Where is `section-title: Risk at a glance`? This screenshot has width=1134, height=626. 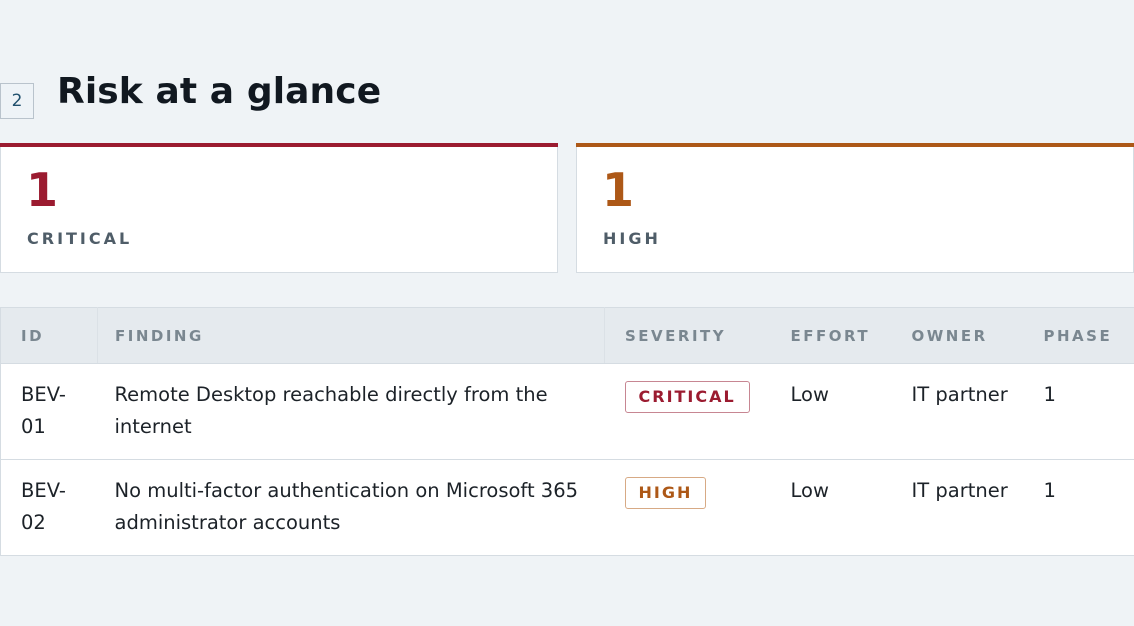 section-title: Risk at a glance is located at coordinates (219, 91).